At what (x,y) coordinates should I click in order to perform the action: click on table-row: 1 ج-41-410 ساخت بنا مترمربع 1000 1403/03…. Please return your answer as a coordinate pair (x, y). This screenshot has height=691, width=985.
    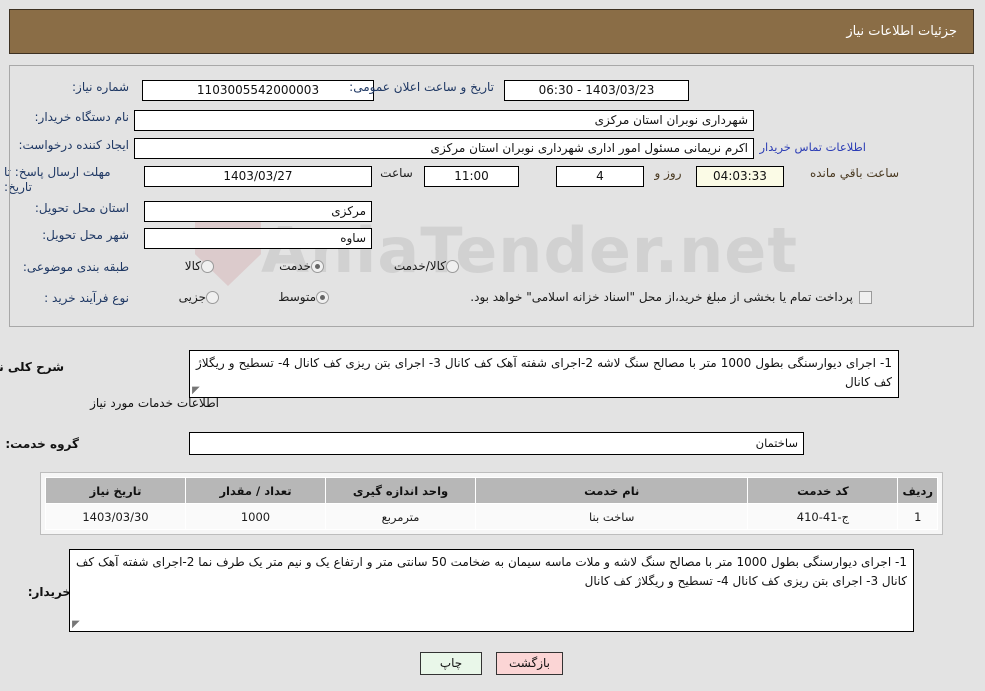
    Looking at the image, I should click on (492, 516).